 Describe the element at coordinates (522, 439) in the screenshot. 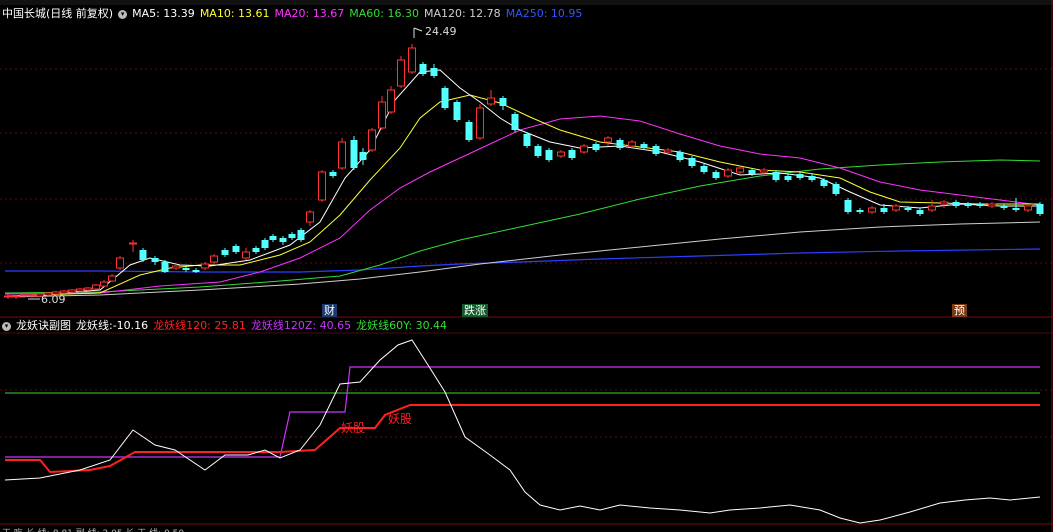

I see `dragon-120-line` at that location.